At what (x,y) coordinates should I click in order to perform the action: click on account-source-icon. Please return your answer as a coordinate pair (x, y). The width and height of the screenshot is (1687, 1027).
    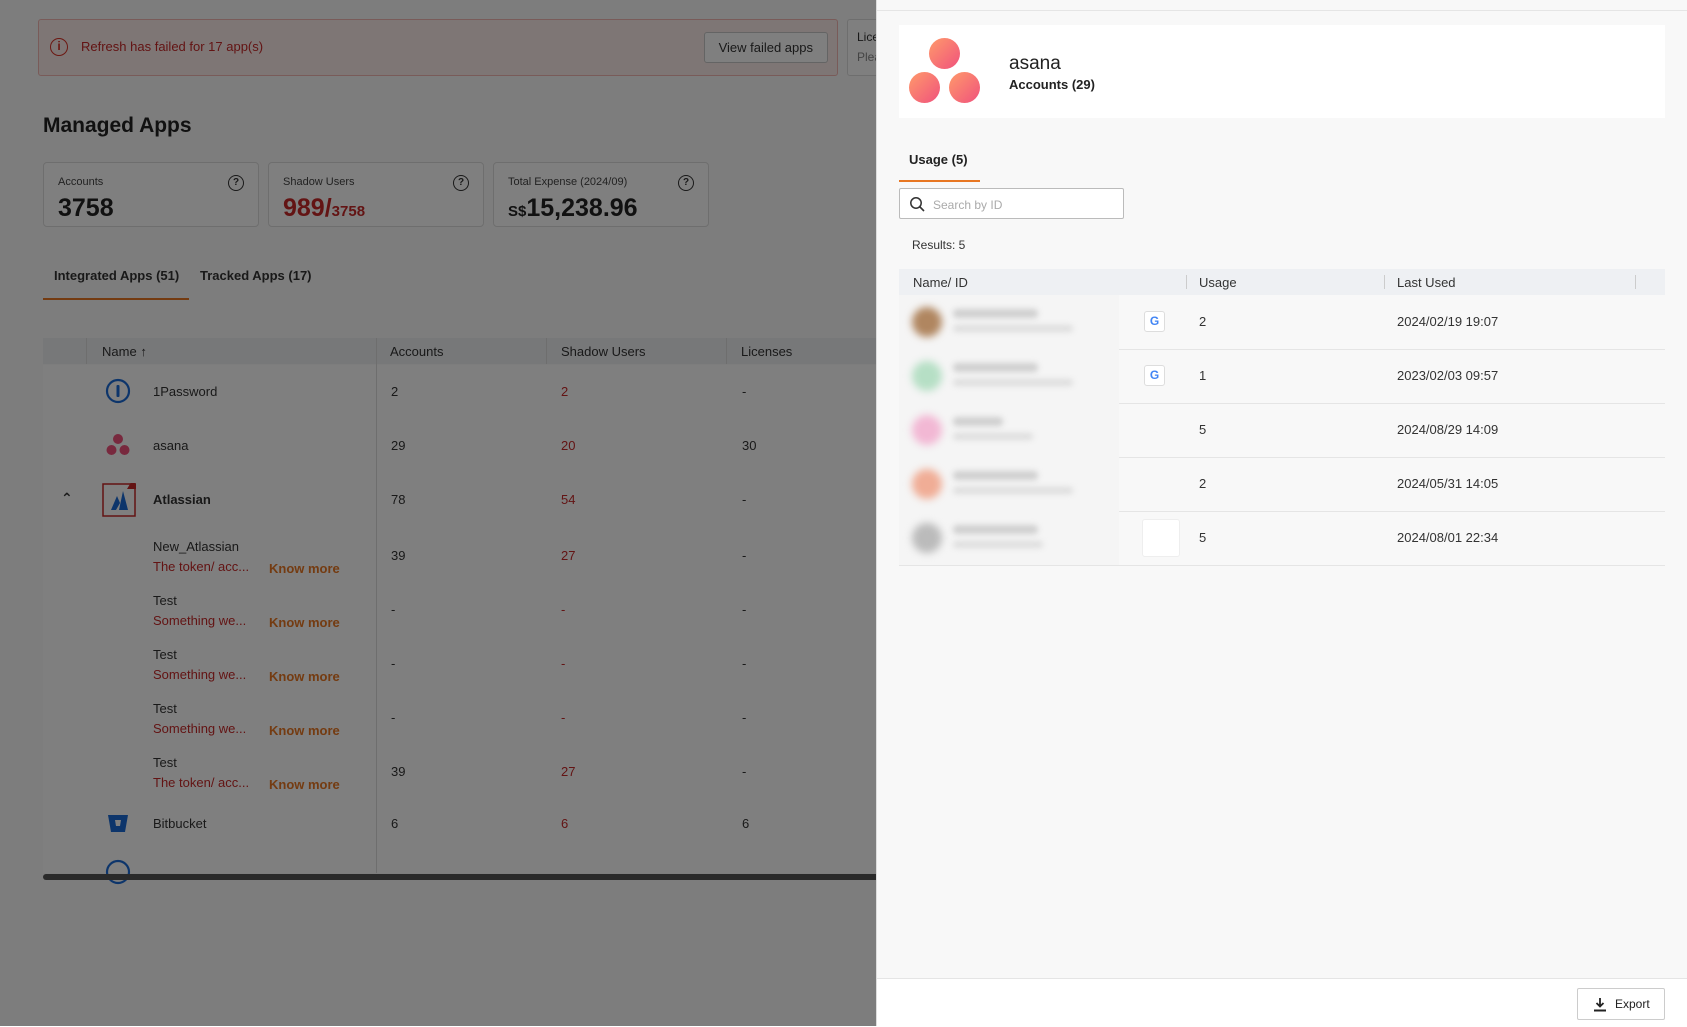
    Looking at the image, I should click on (1161, 538).